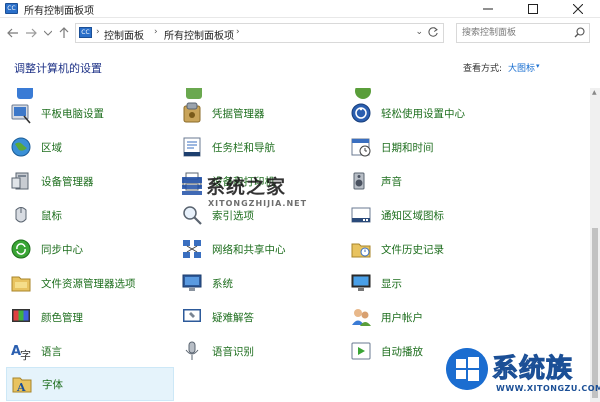  I want to click on tablet-pc-settings-icon, so click(21, 113).